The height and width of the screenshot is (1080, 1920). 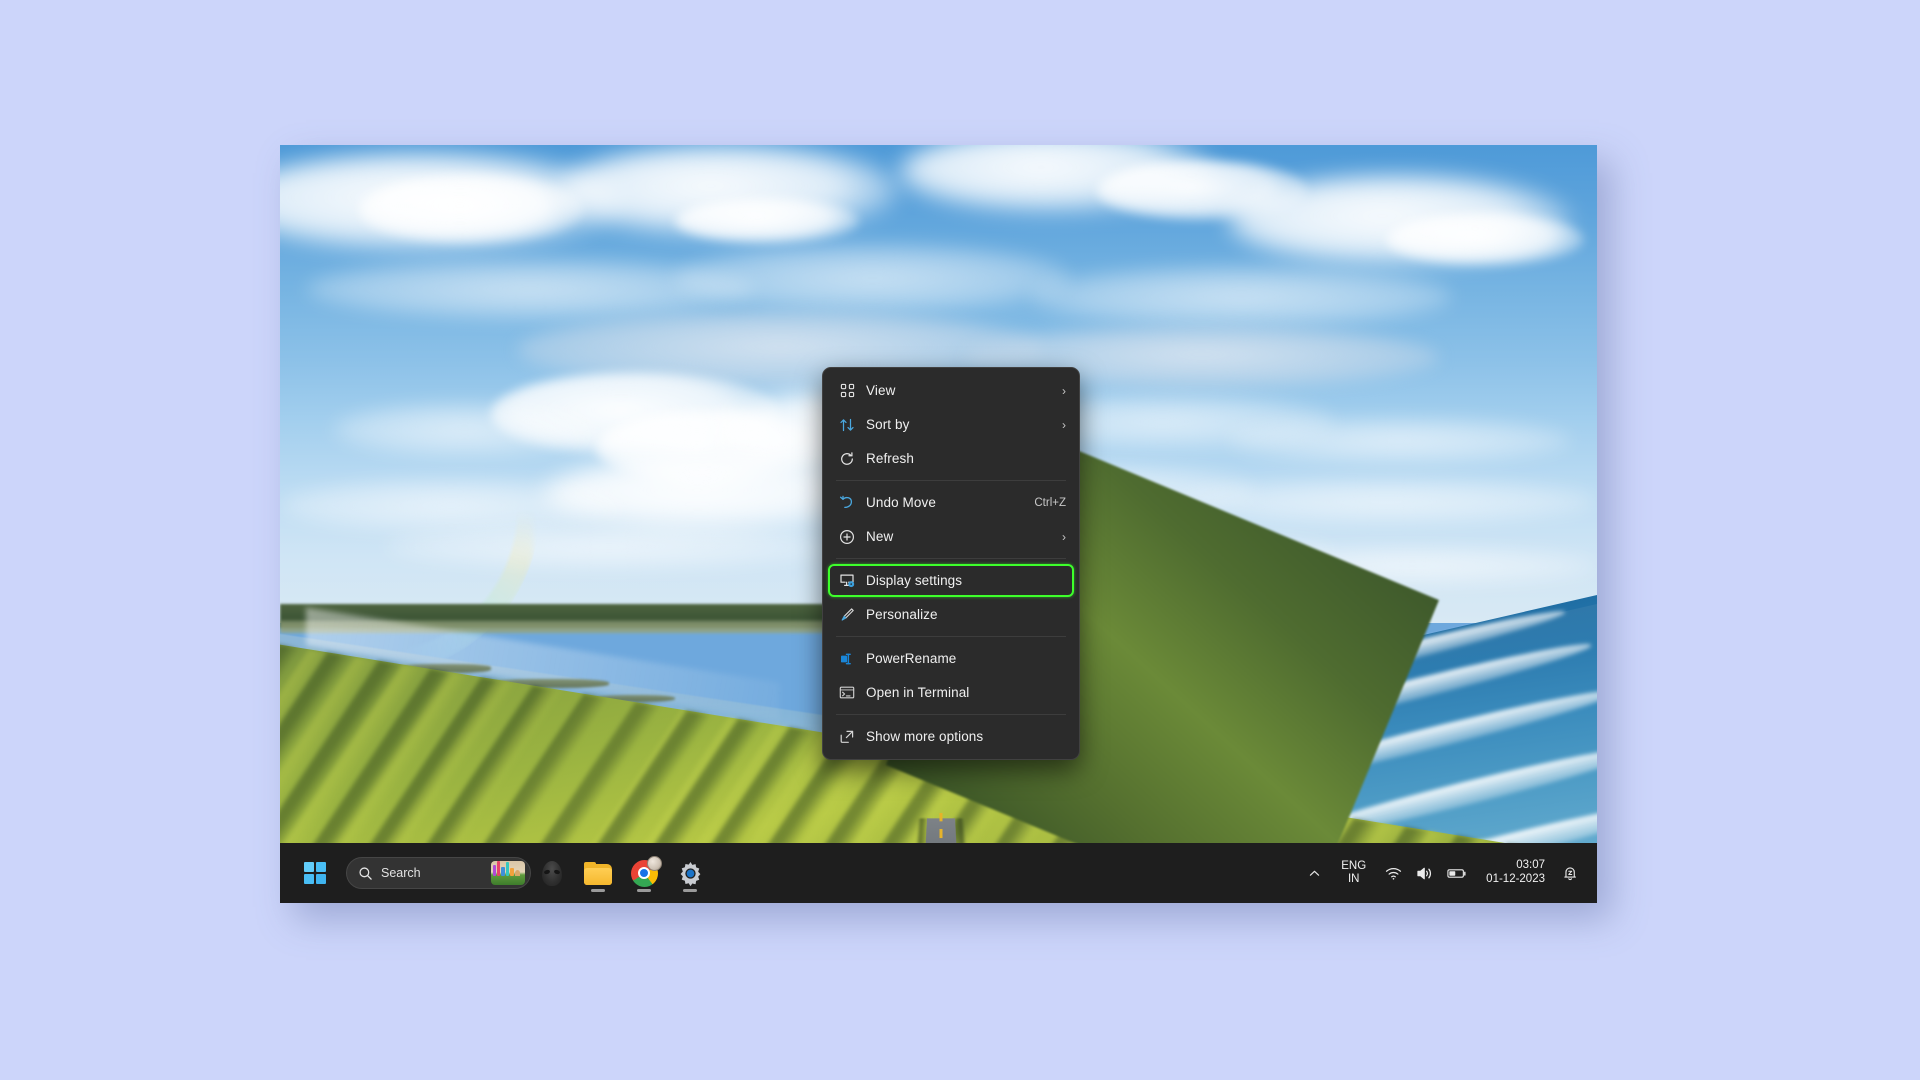 I want to click on taskbar-app-area, so click(x=915, y=873).